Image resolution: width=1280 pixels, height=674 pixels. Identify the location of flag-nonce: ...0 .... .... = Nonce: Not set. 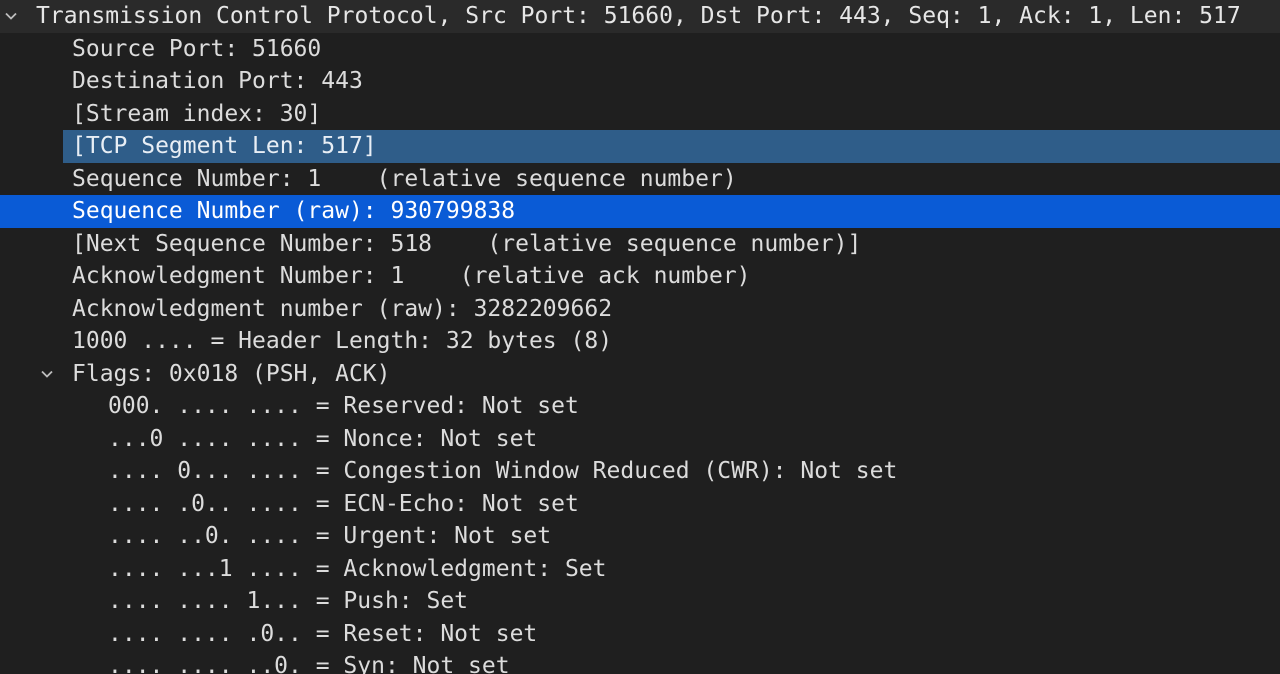
(640, 439).